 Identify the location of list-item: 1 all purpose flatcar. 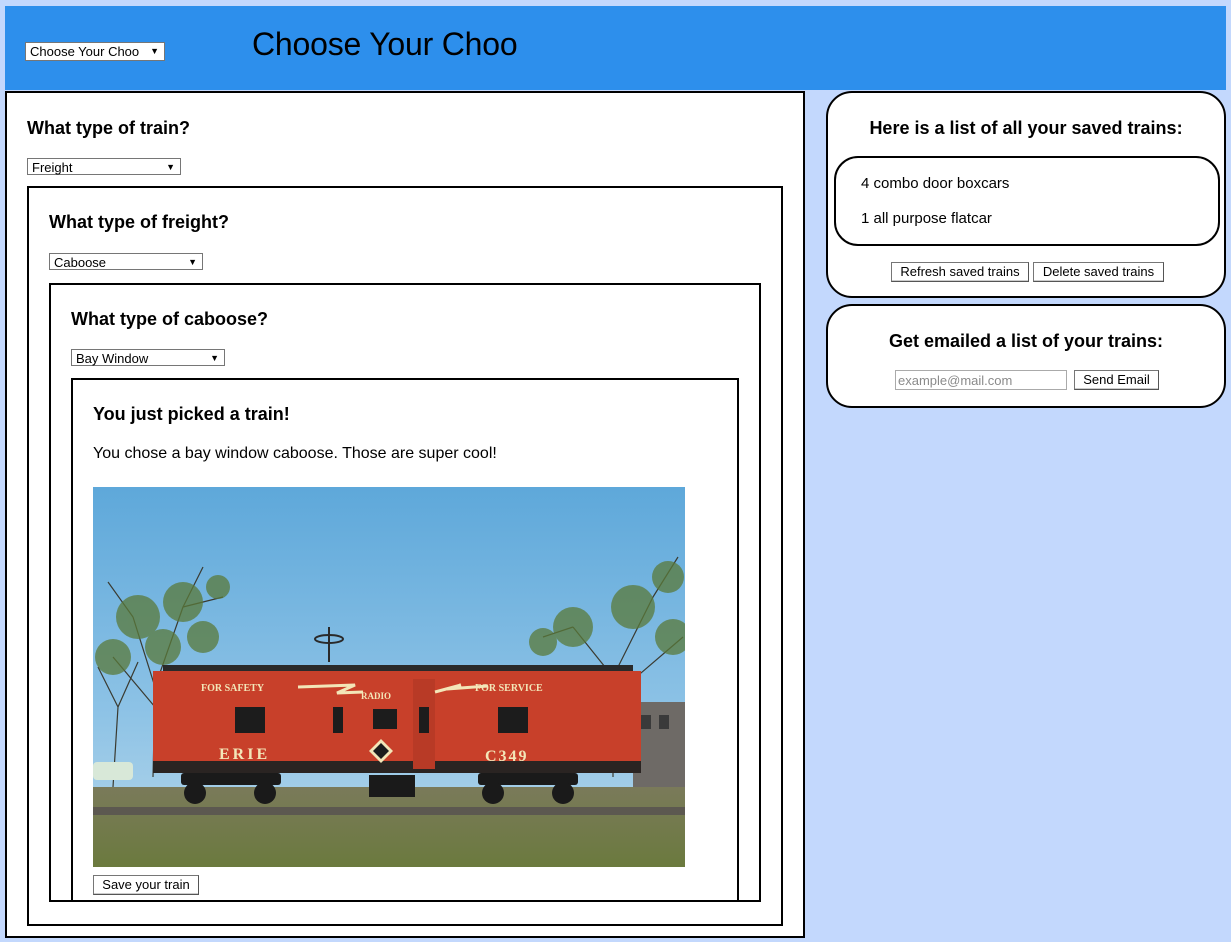
(926, 218).